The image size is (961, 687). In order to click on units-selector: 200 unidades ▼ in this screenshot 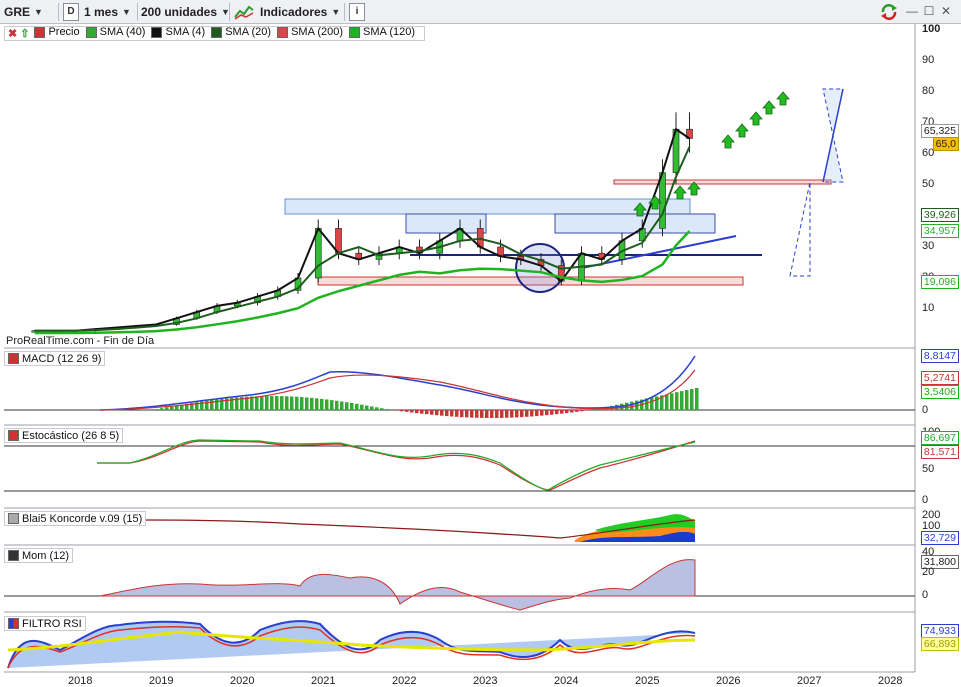, I will do `click(185, 12)`.